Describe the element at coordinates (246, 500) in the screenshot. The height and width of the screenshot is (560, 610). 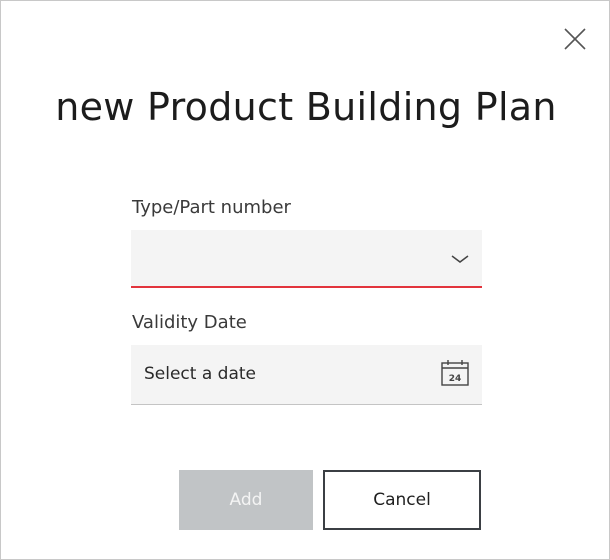
I see `add-button: Add` at that location.